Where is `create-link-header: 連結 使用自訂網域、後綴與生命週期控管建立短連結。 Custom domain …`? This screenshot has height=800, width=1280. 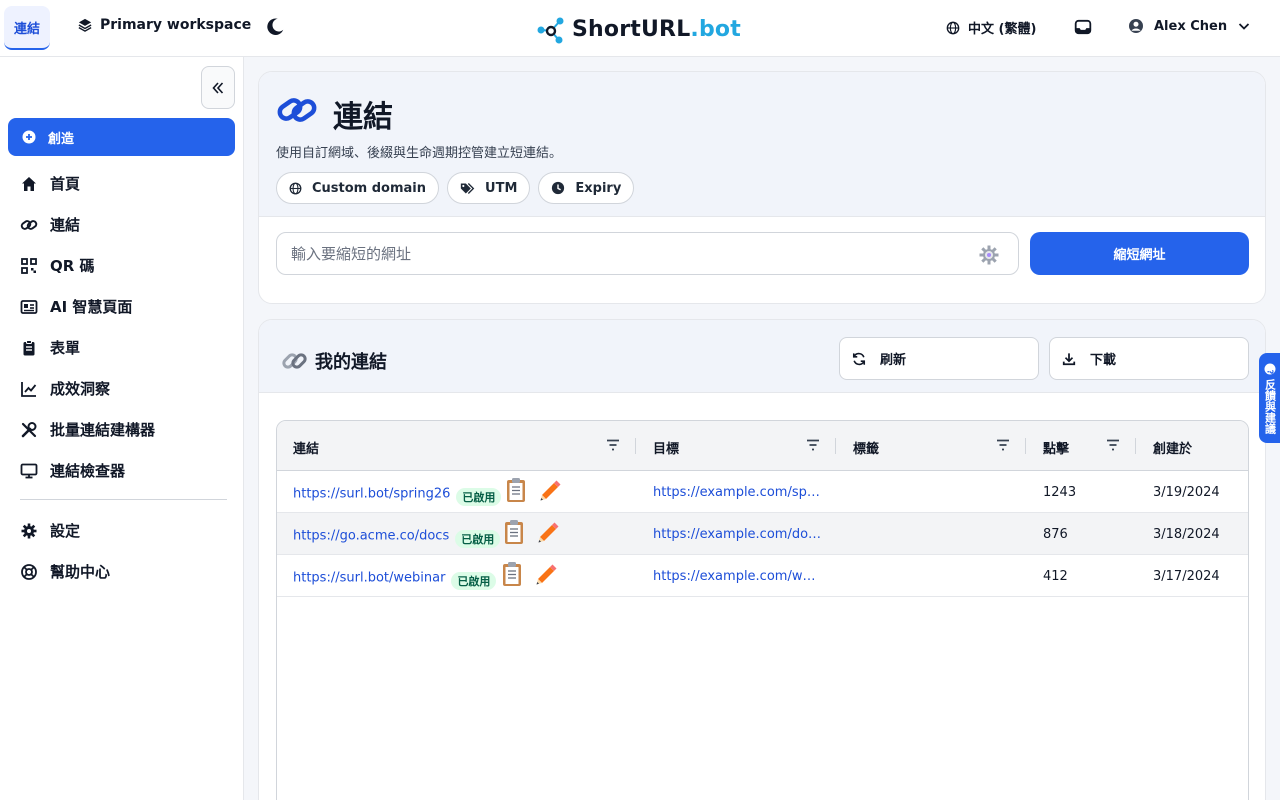 create-link-header: 連結 使用自訂網域、後綴與生命週期控管建立短連結。 Custom domain … is located at coordinates (762, 144).